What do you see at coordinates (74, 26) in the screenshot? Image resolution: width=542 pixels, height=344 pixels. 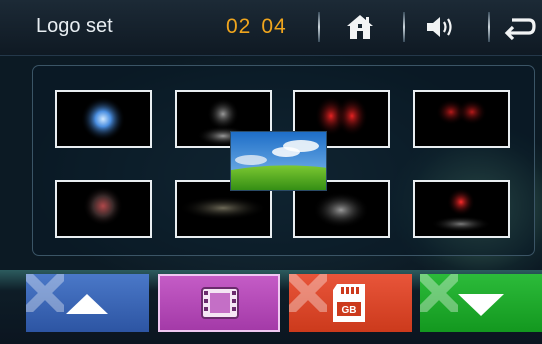 I see `page-title: Logo set` at bounding box center [74, 26].